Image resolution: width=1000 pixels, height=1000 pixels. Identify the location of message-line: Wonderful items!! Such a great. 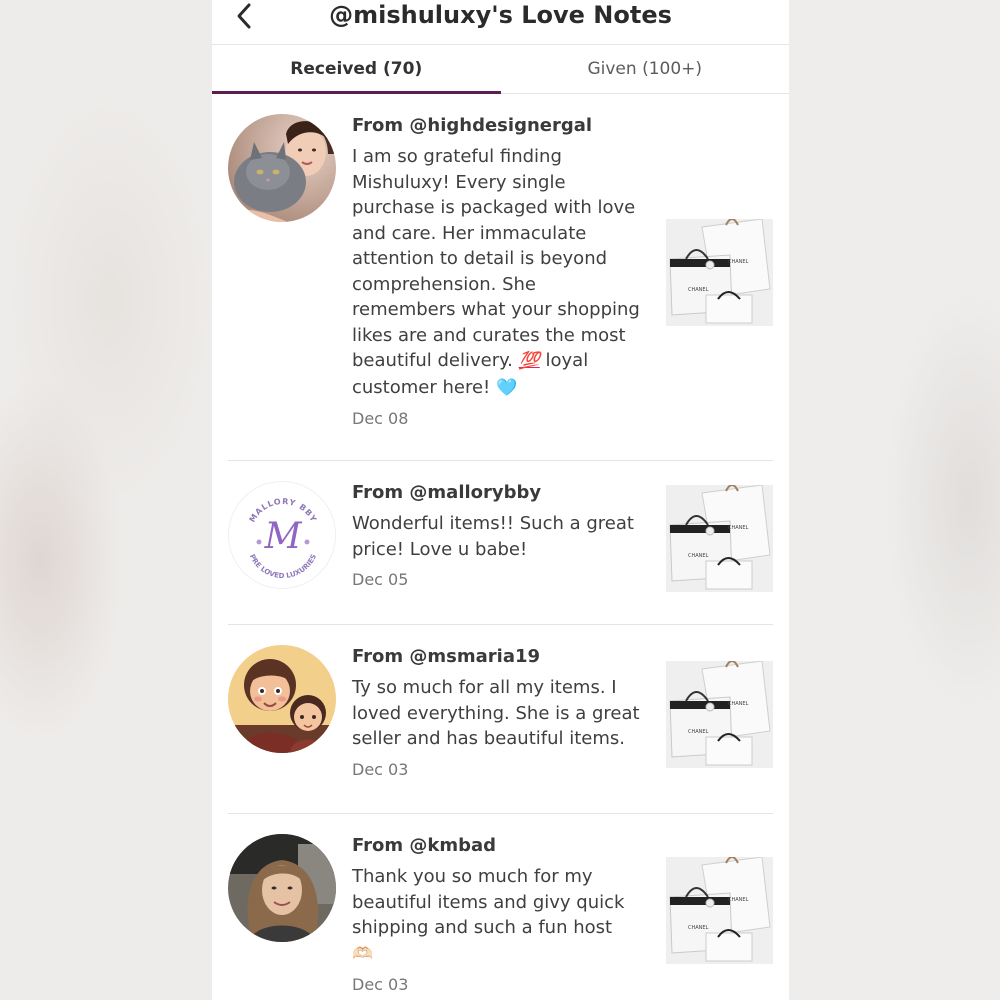
(493, 523).